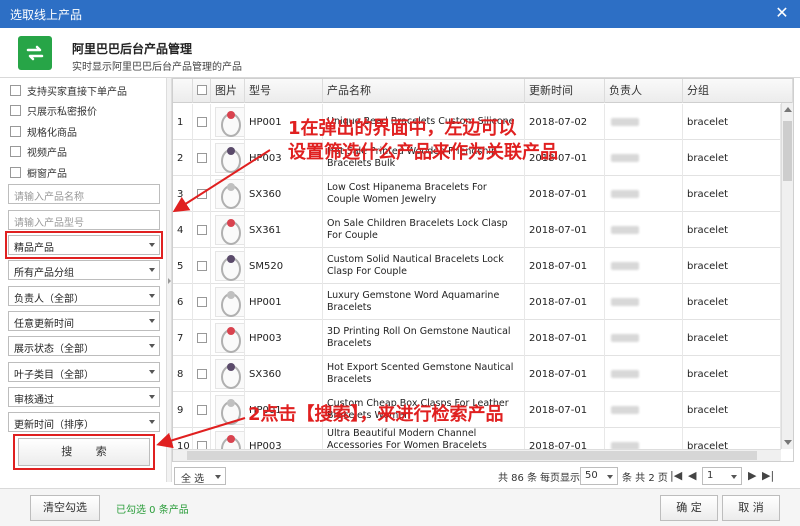  Describe the element at coordinates (38, 172) in the screenshot. I see `filter-checkbox-showcase-product: 橱窗产品` at that location.